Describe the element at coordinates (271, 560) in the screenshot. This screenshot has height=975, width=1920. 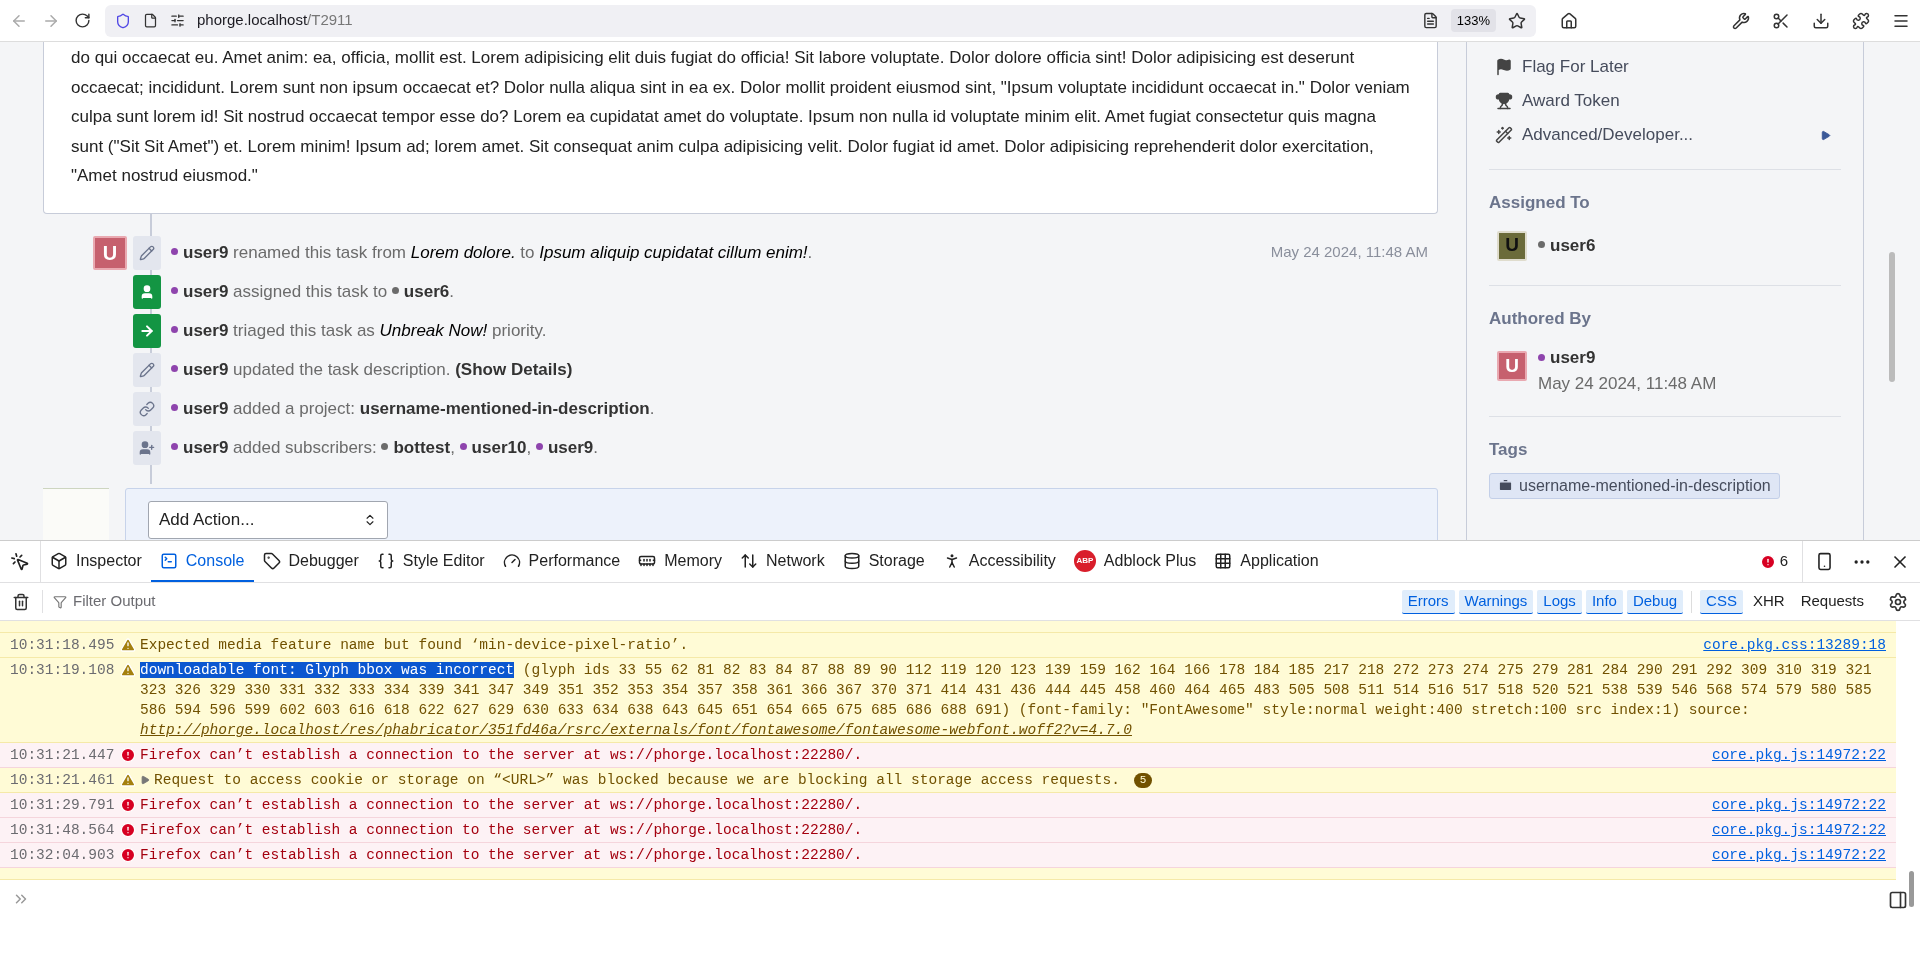
I see `debugger-icon` at that location.